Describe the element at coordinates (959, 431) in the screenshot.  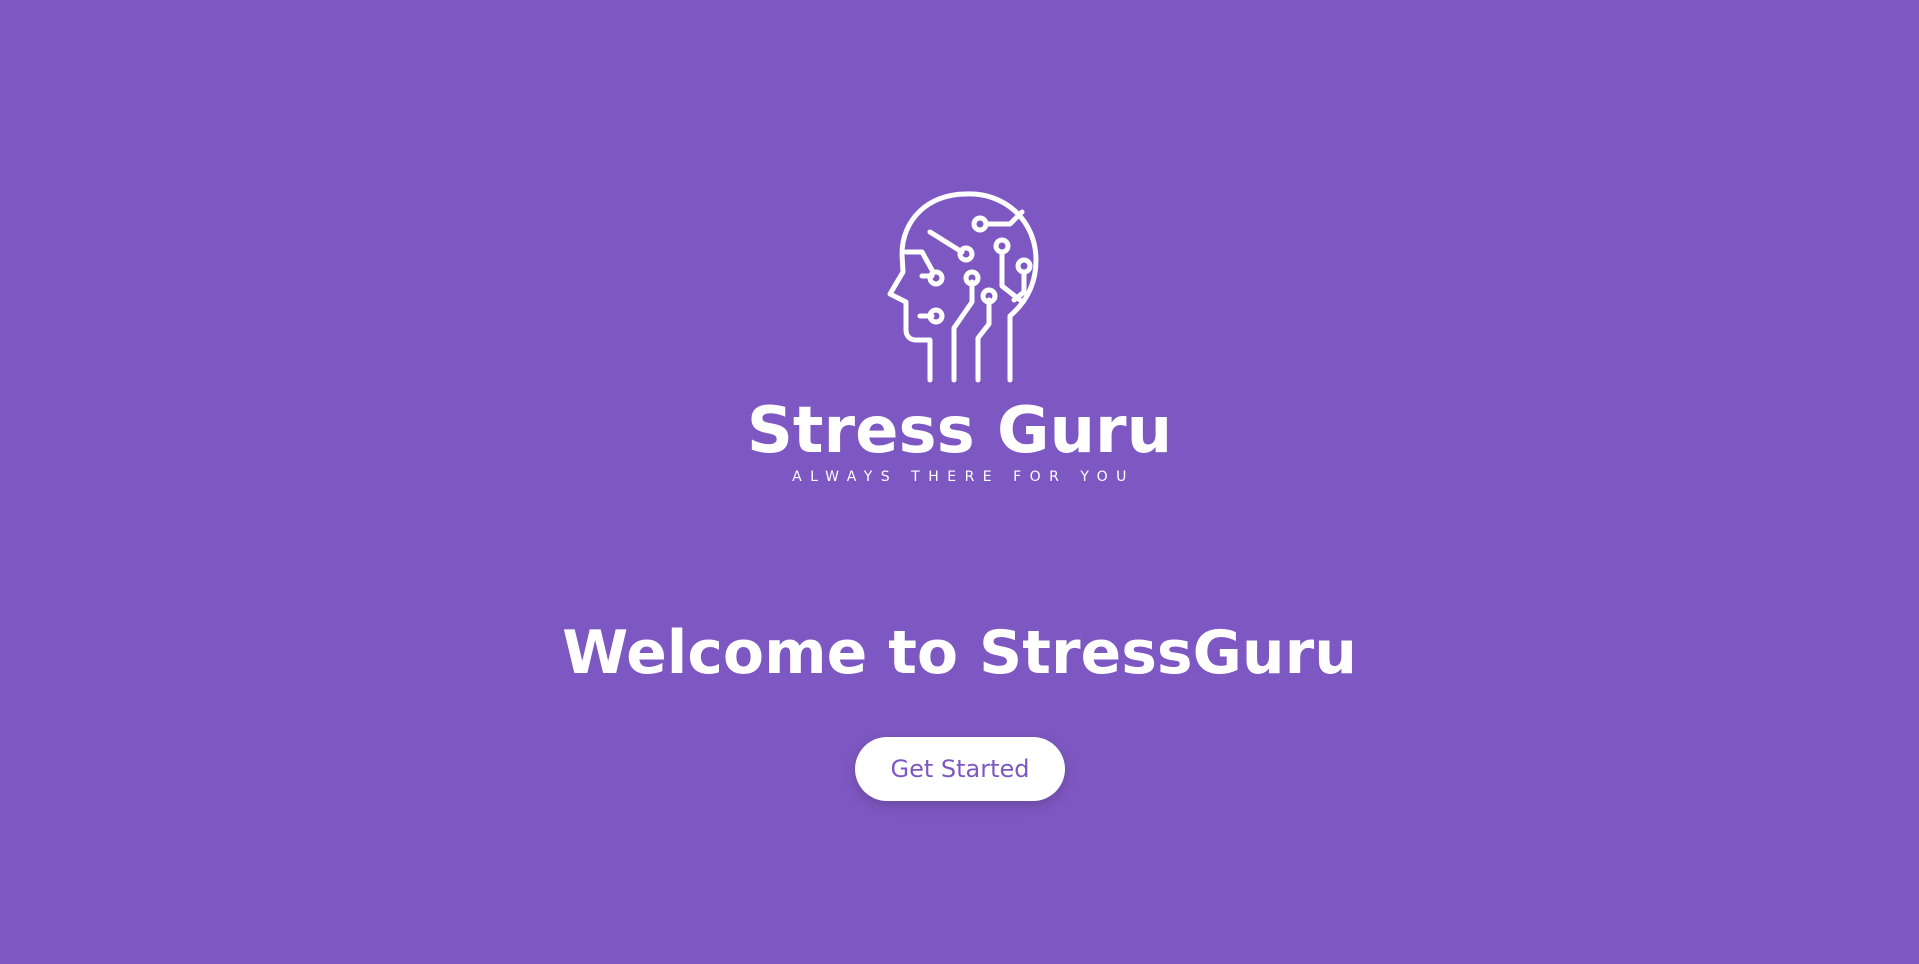
I see `brand-name: Stress Guru` at that location.